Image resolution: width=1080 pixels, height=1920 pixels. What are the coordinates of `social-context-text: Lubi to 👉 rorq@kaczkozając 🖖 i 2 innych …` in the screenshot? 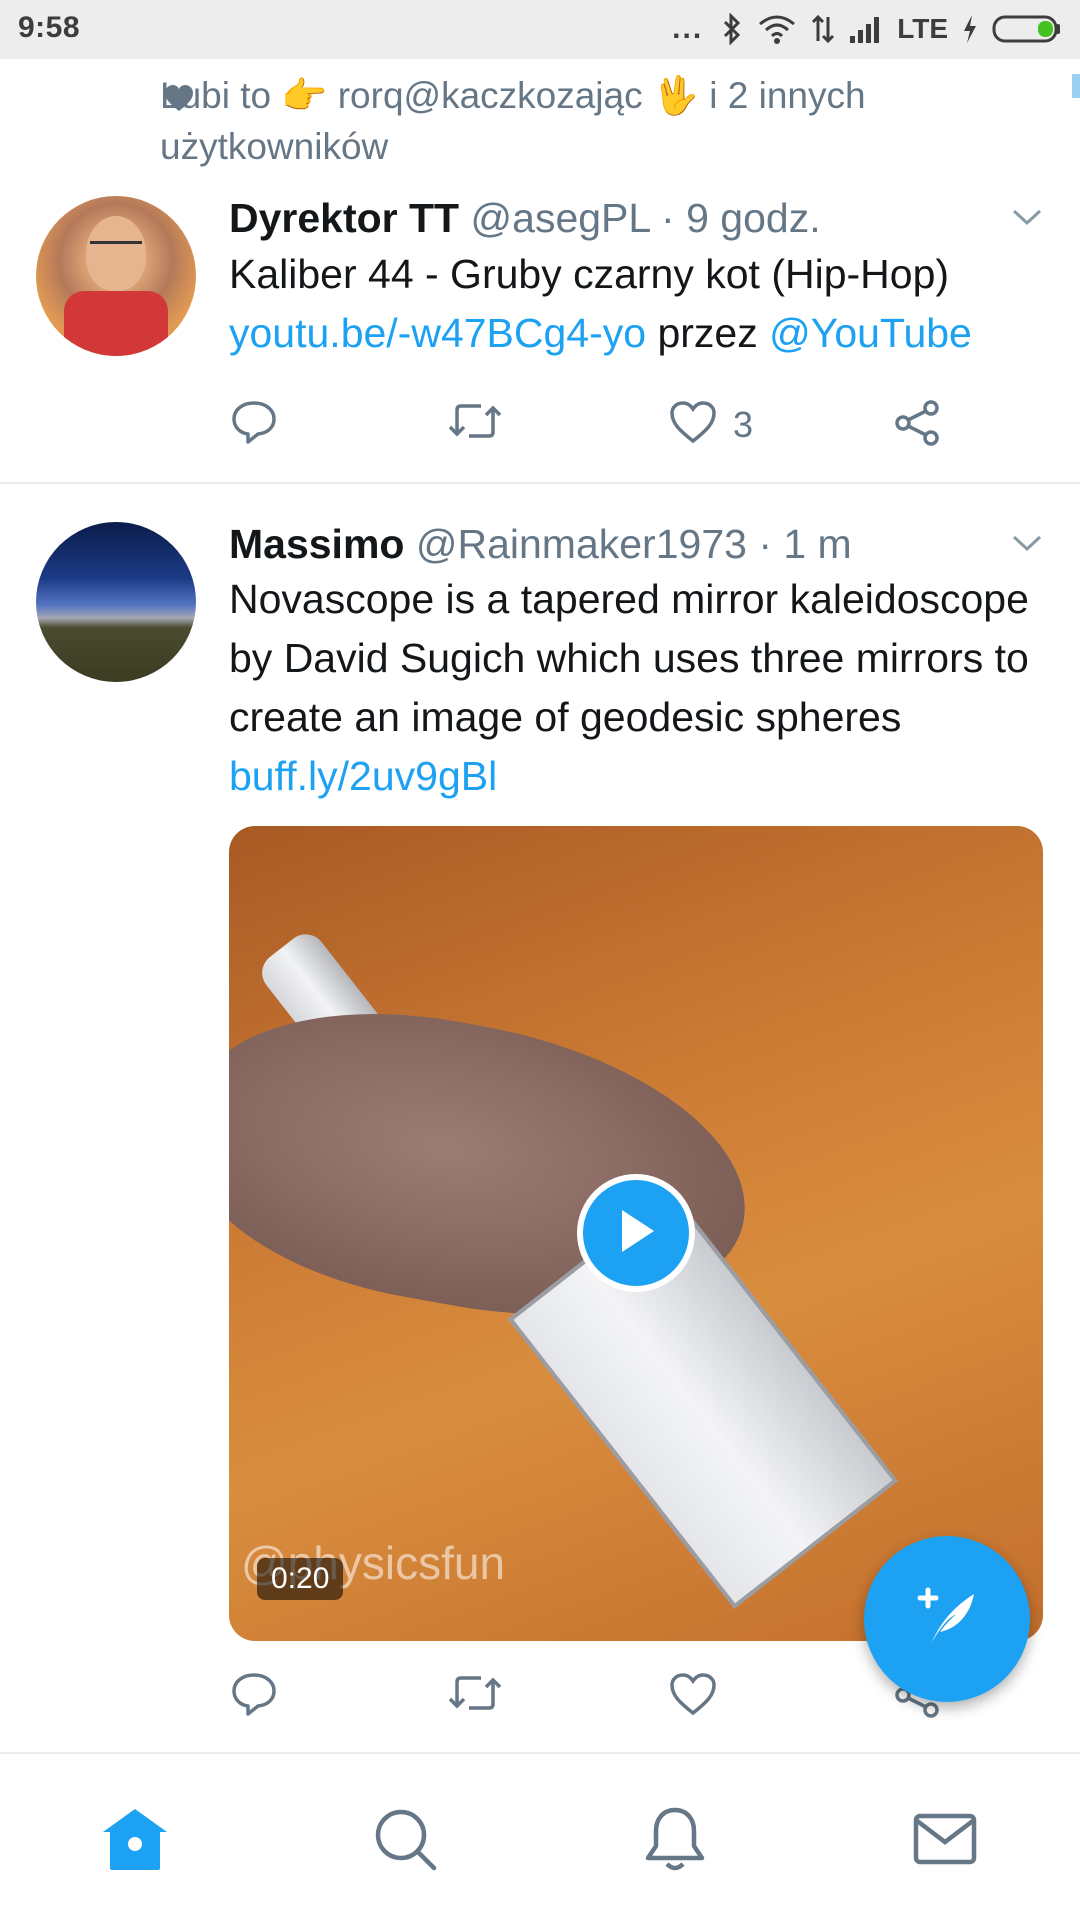 It's located at (560, 121).